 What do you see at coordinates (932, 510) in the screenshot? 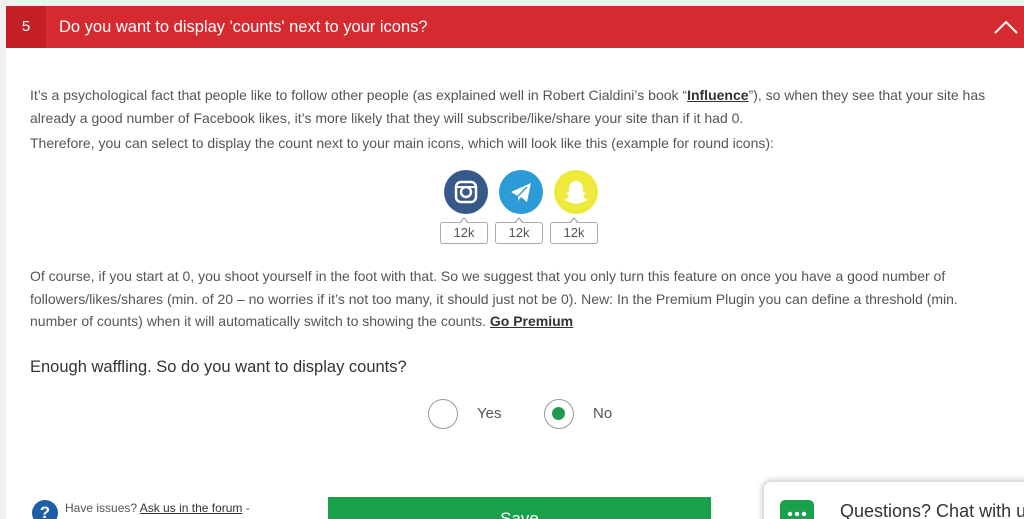
I see `chat-label: Questions? Chat with us!` at bounding box center [932, 510].